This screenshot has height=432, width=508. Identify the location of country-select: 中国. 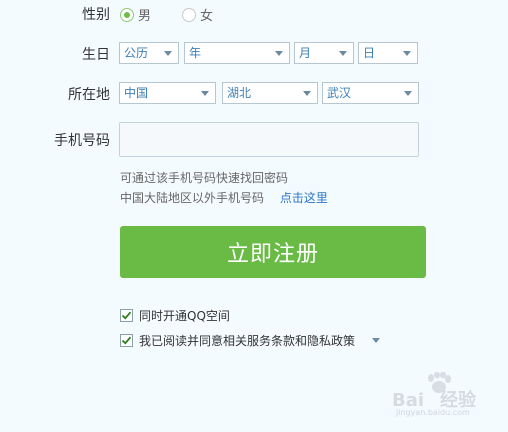
(167, 93).